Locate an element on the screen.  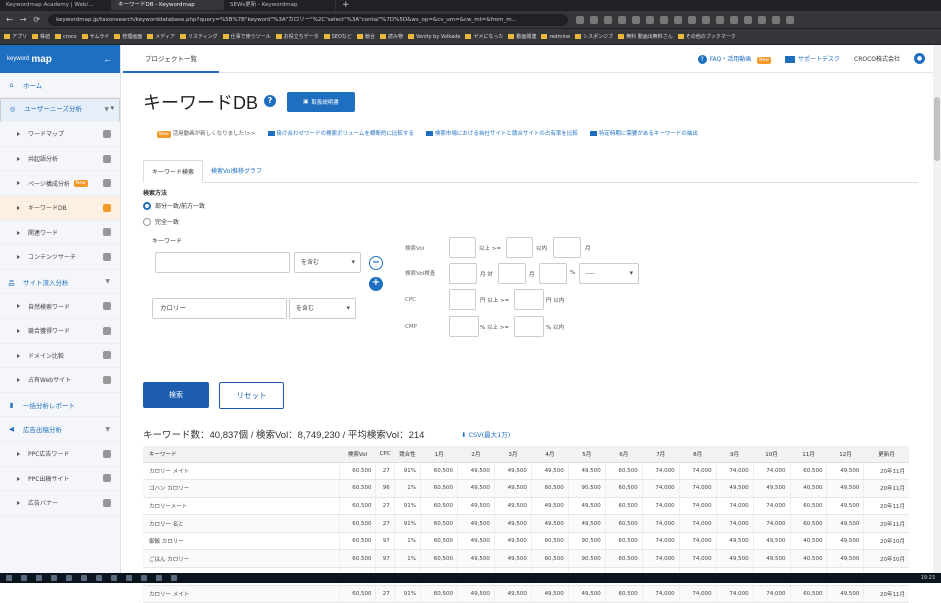
bookmark: お役立ちデータ is located at coordinates (297, 36).